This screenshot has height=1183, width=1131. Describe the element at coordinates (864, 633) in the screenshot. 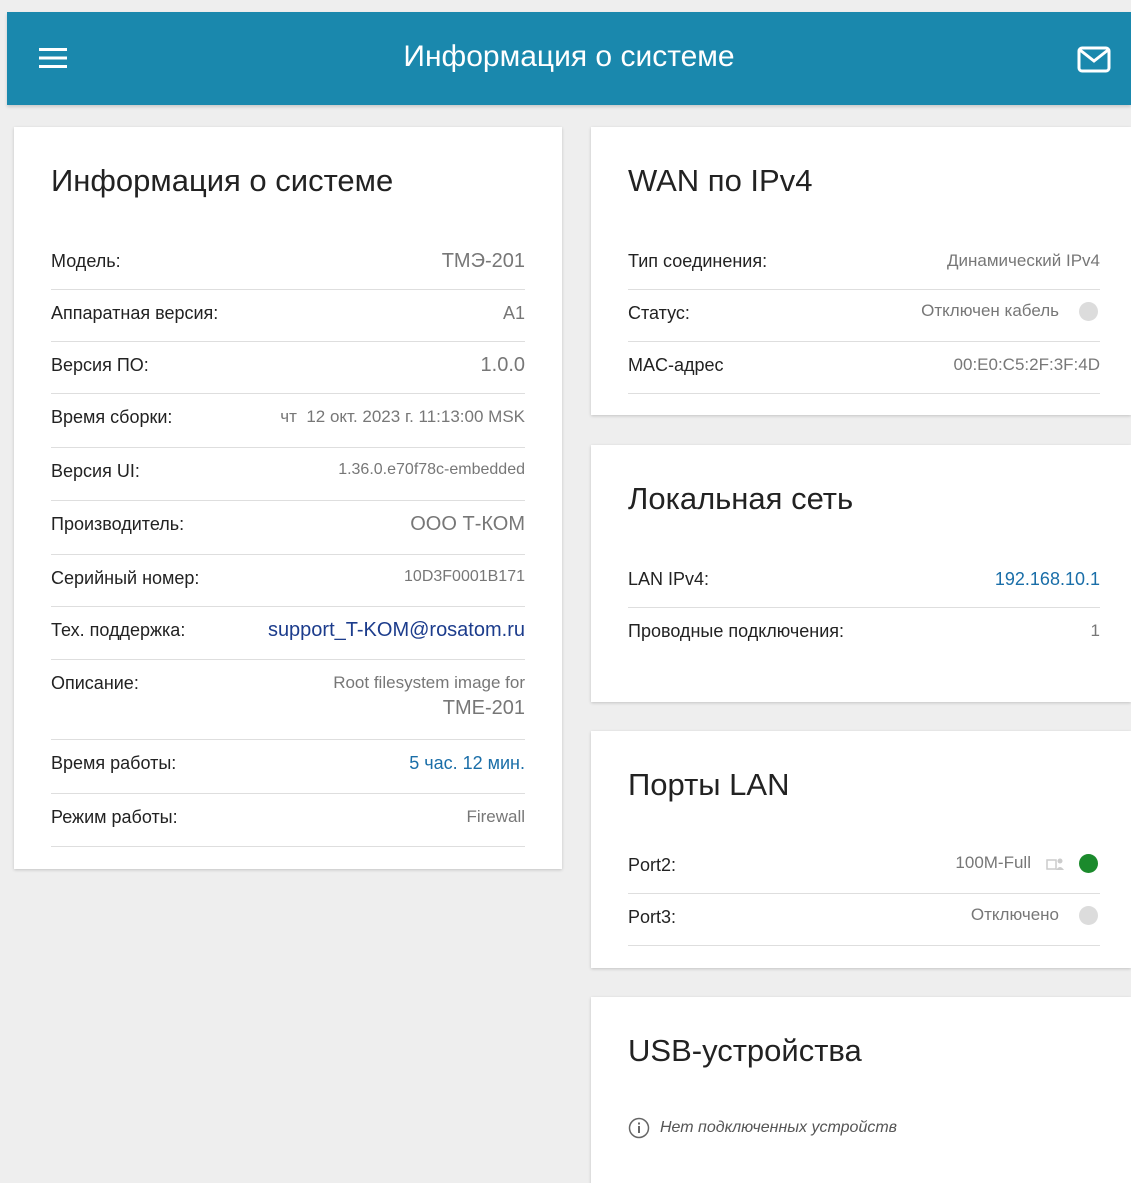

I see `lan-row-wired-connections: Проводные подключения: 1` at that location.